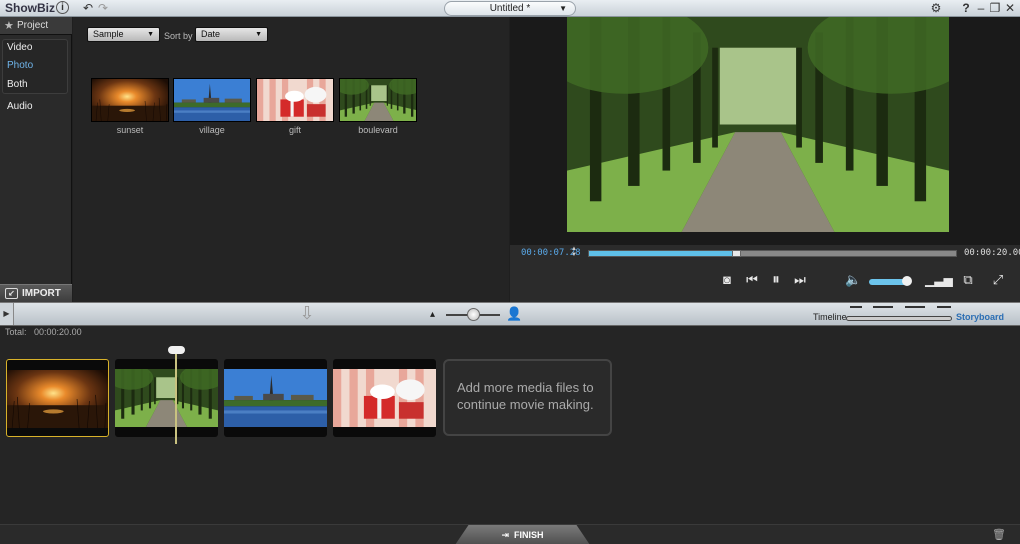 The height and width of the screenshot is (544, 1020). Describe the element at coordinates (998, 280) in the screenshot. I see `fullscreen-icon: ⤢` at that location.